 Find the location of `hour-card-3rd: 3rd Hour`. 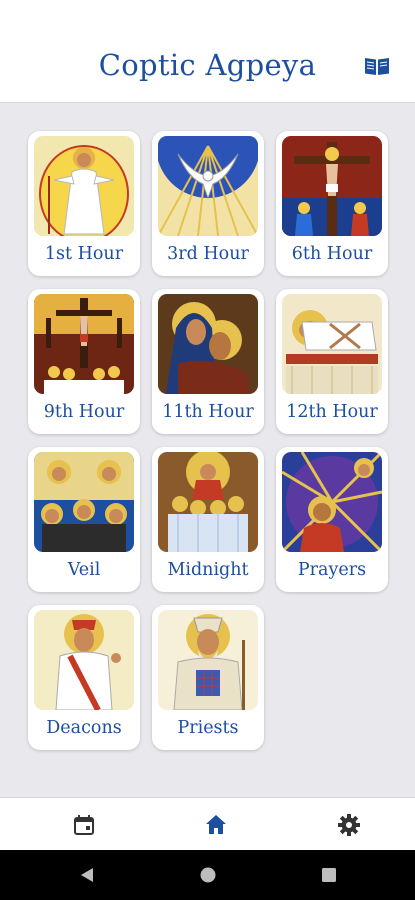

hour-card-3rd: 3rd Hour is located at coordinates (208, 203).